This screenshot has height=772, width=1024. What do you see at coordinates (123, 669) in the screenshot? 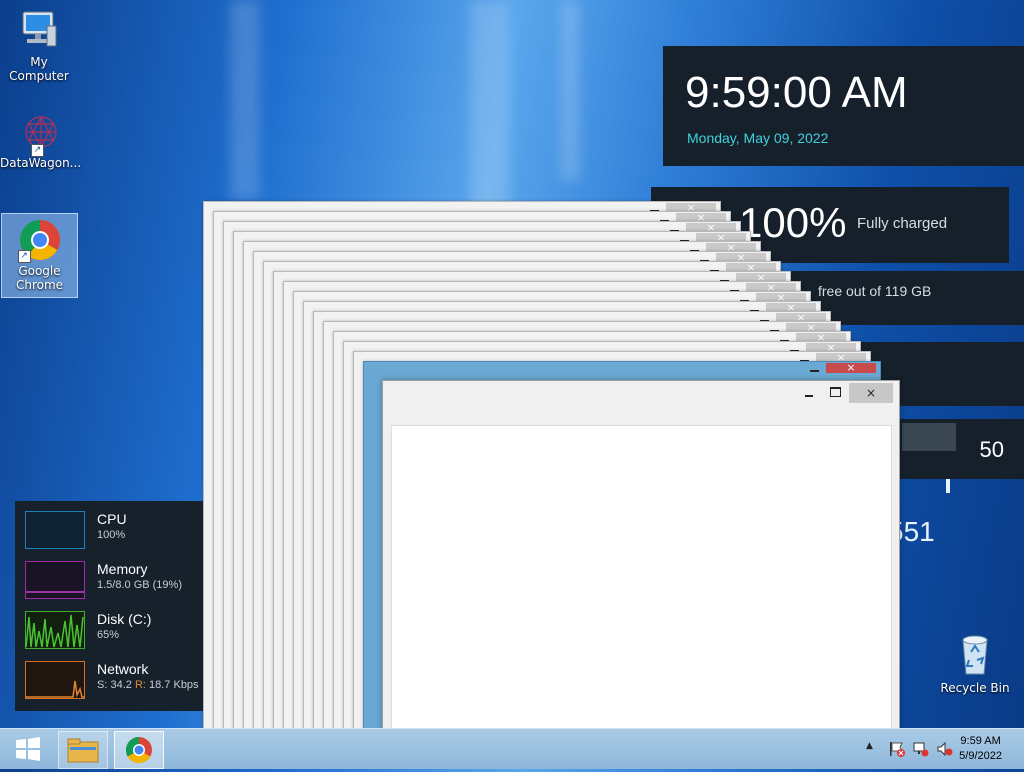
I see `network-label: Network` at bounding box center [123, 669].